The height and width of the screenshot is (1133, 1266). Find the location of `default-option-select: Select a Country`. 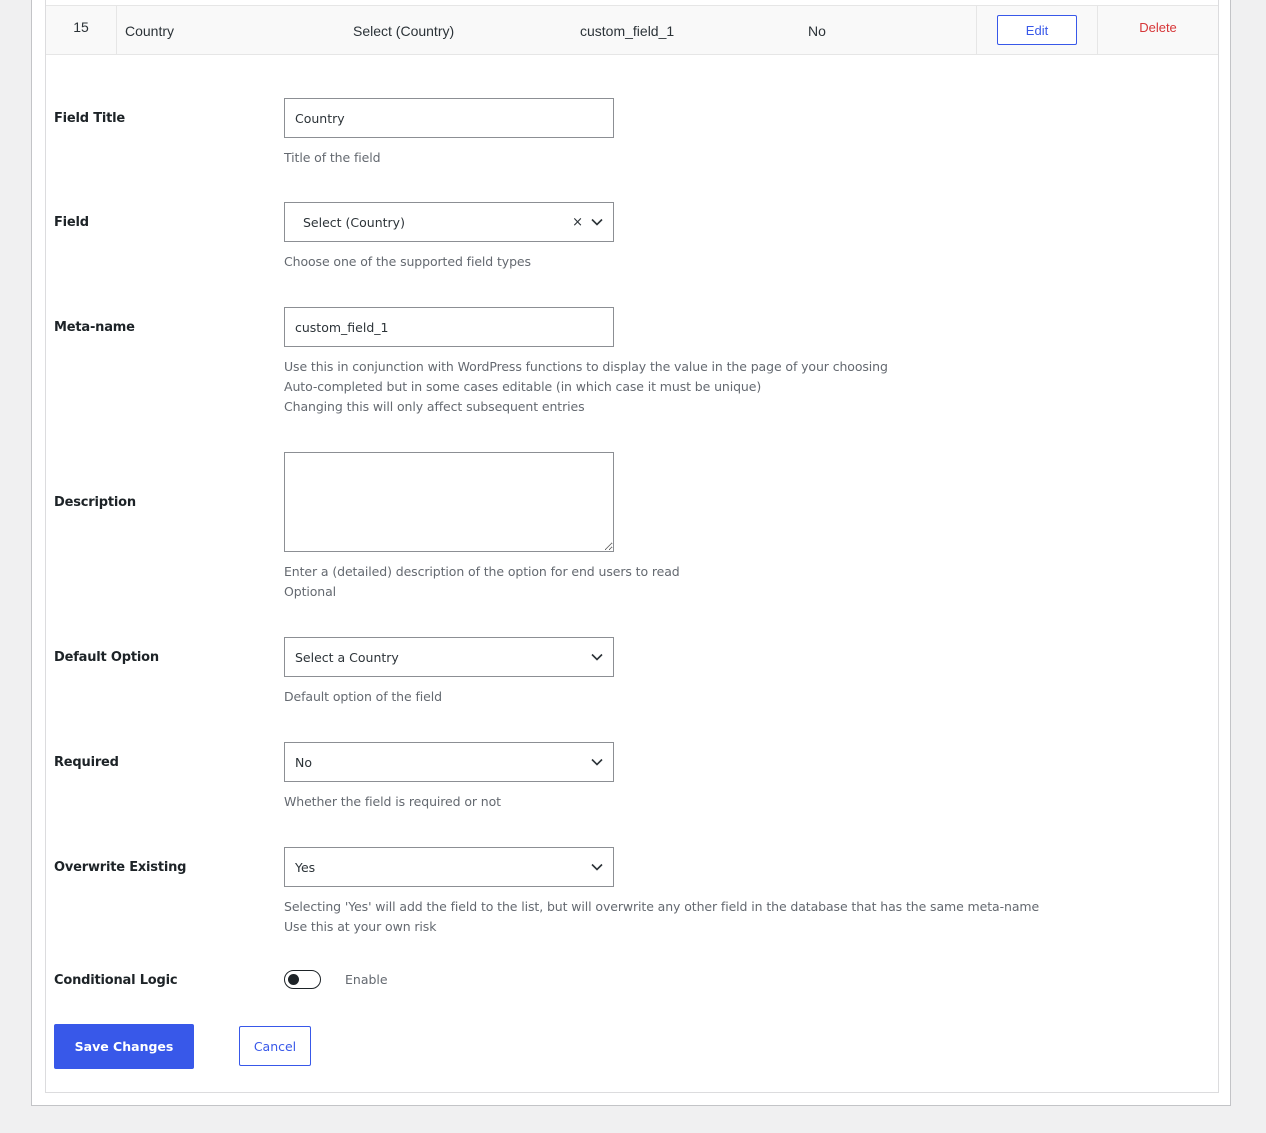

default-option-select: Select a Country is located at coordinates (449, 657).